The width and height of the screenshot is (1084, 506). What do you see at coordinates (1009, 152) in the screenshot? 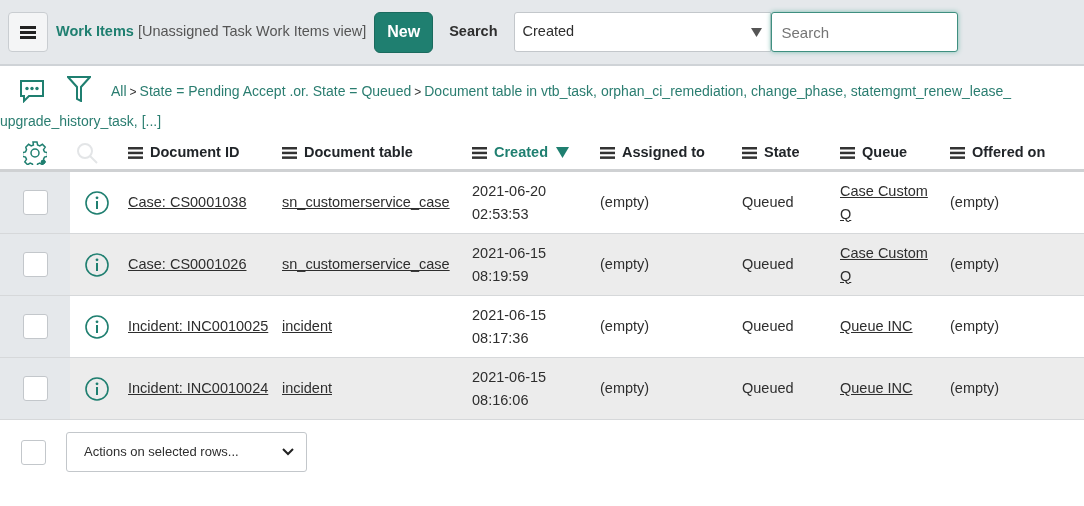
I see `column-header: Offered on` at bounding box center [1009, 152].